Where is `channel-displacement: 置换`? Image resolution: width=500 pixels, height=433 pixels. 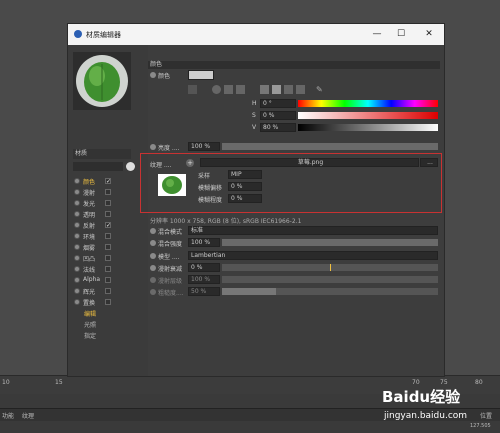 channel-displacement: 置换 is located at coordinates (105, 302).